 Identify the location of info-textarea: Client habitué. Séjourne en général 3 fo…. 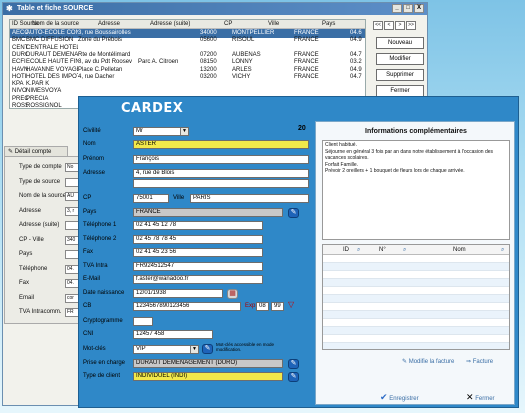
(416, 190).